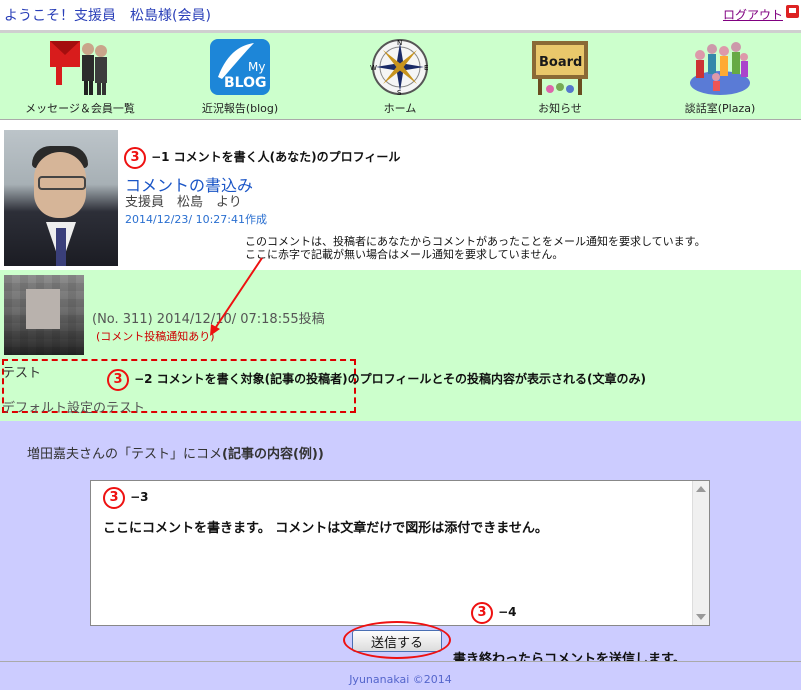 The width and height of the screenshot is (801, 690). What do you see at coordinates (276, 157) in the screenshot?
I see `annotation-text: −1 コメントを書く人(あなた)のプロフィール` at bounding box center [276, 157].